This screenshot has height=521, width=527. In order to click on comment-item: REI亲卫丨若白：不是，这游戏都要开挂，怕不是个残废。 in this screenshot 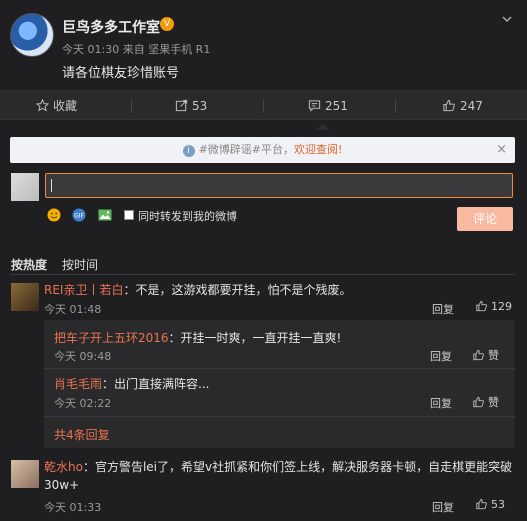, I will do `click(197, 289)`.